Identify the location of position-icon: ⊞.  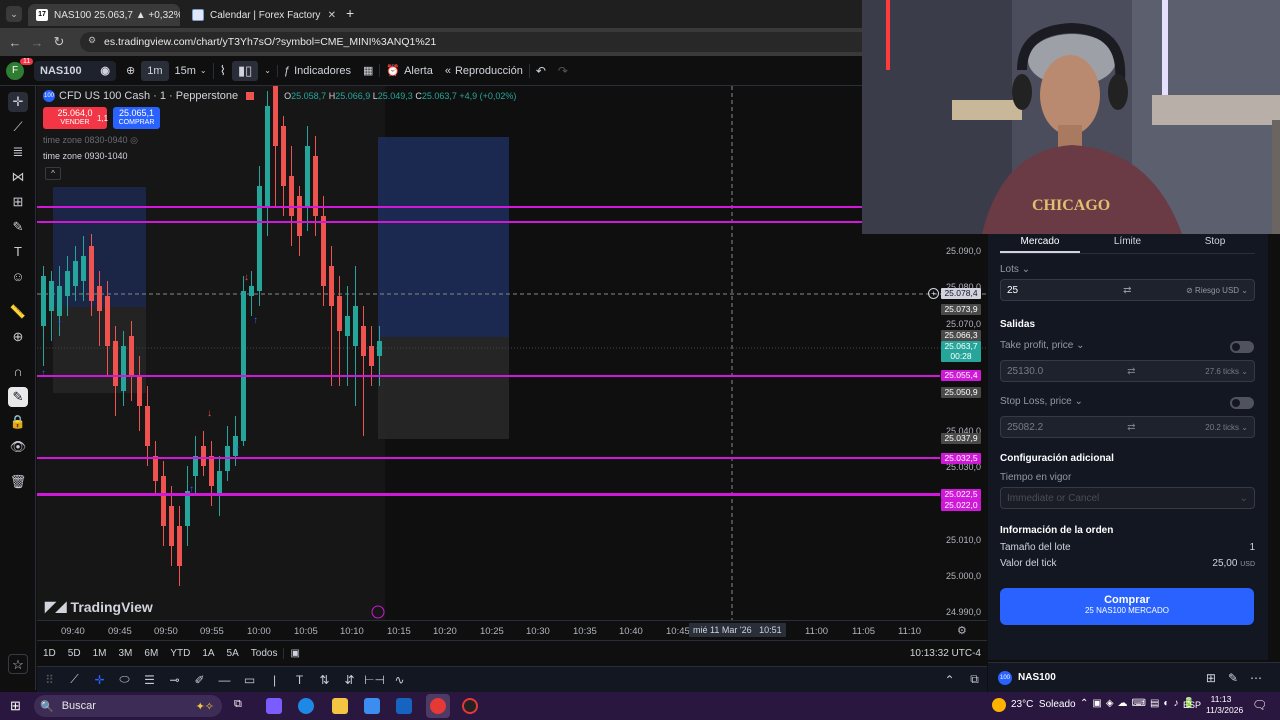
(18, 202).